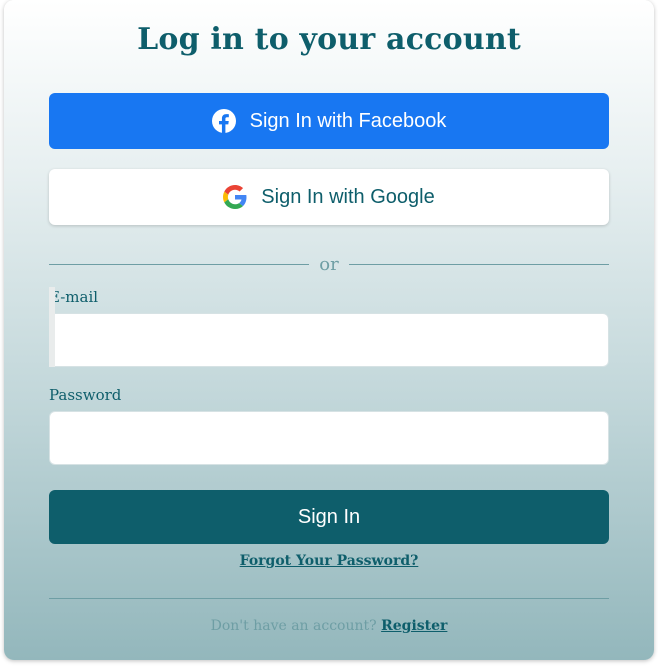 The width and height of the screenshot is (658, 668). I want to click on register-prompt-text: Don't have an account?, so click(293, 626).